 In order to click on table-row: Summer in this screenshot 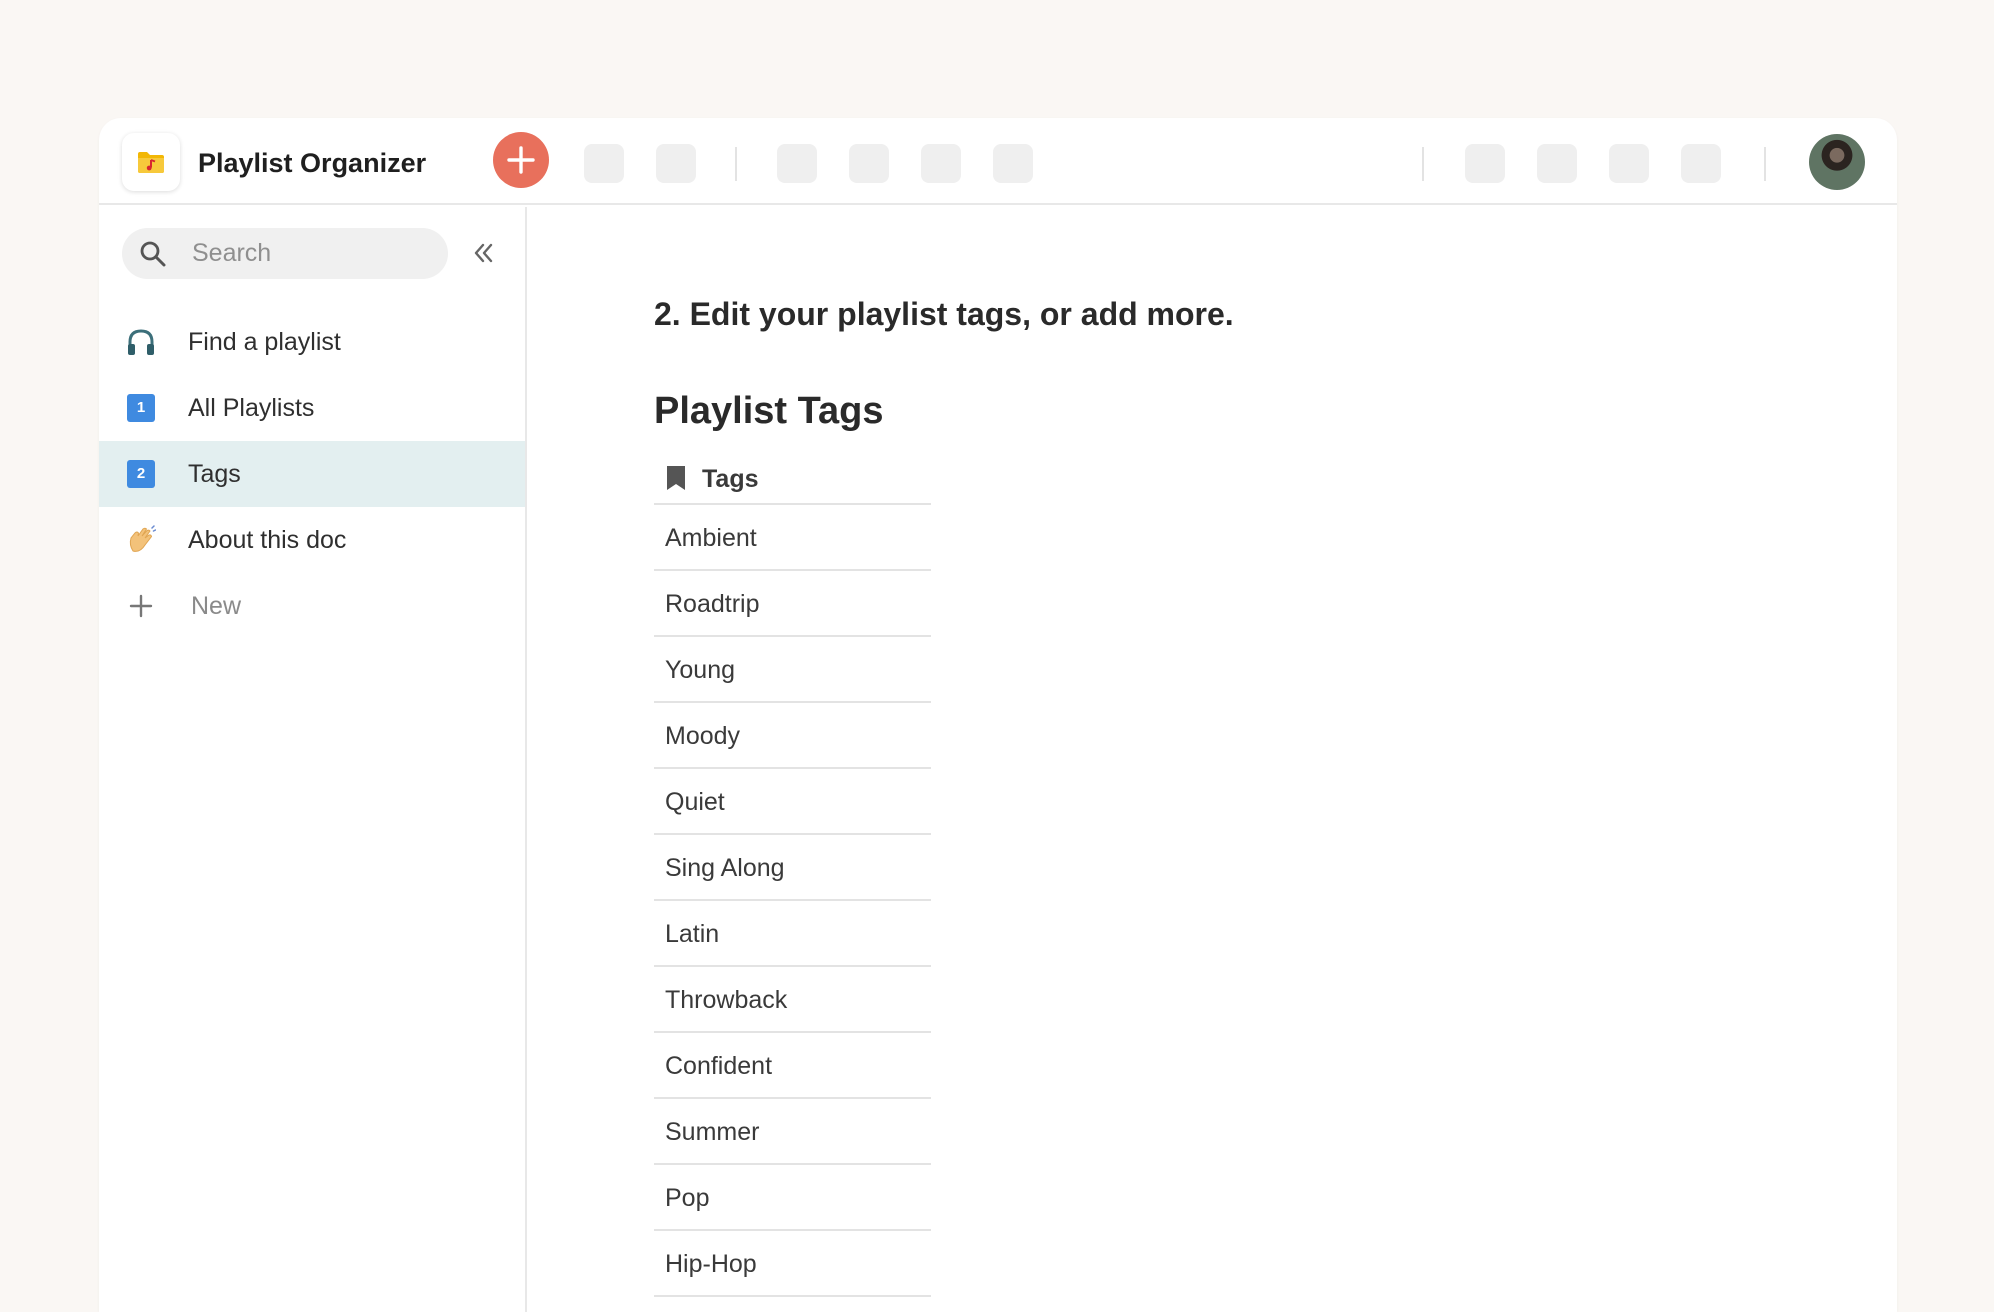, I will do `click(792, 1132)`.